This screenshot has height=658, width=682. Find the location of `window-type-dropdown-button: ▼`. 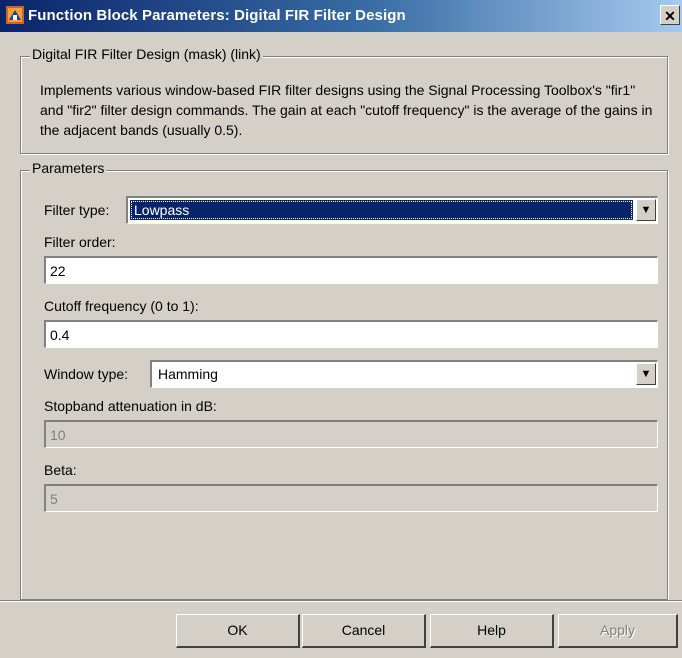

window-type-dropdown-button: ▼ is located at coordinates (646, 374).